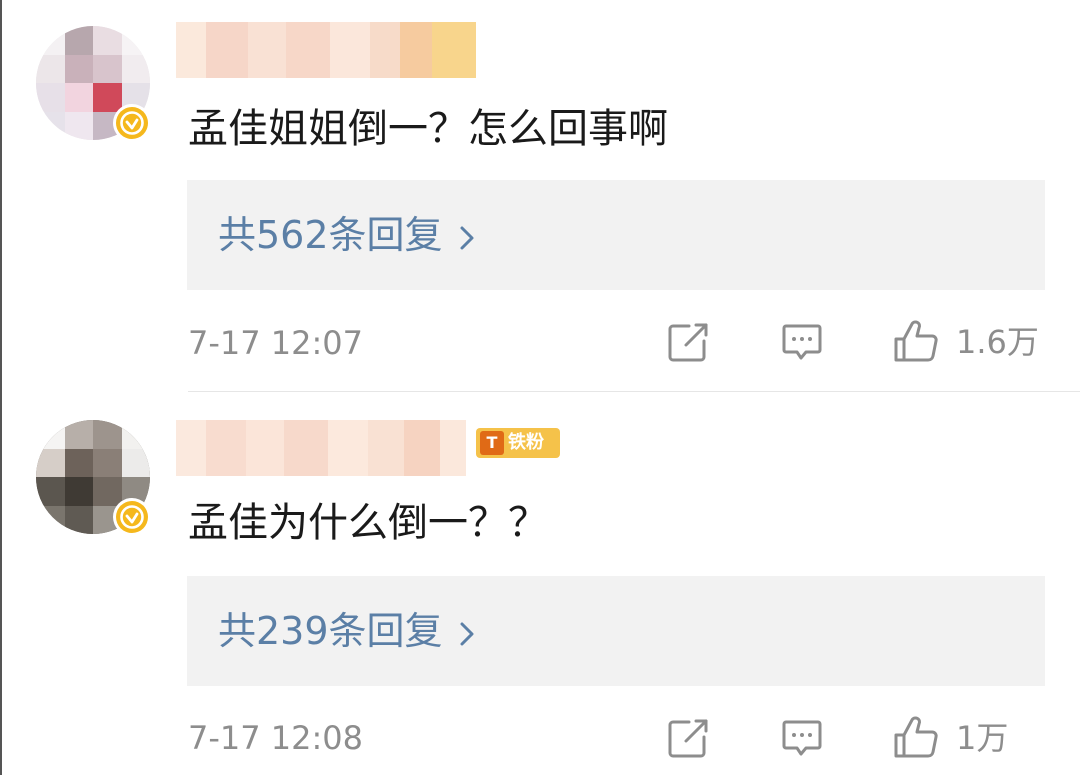  Describe the element at coordinates (330, 631) in the screenshot. I see `replies-count-text: 共239条回复` at that location.